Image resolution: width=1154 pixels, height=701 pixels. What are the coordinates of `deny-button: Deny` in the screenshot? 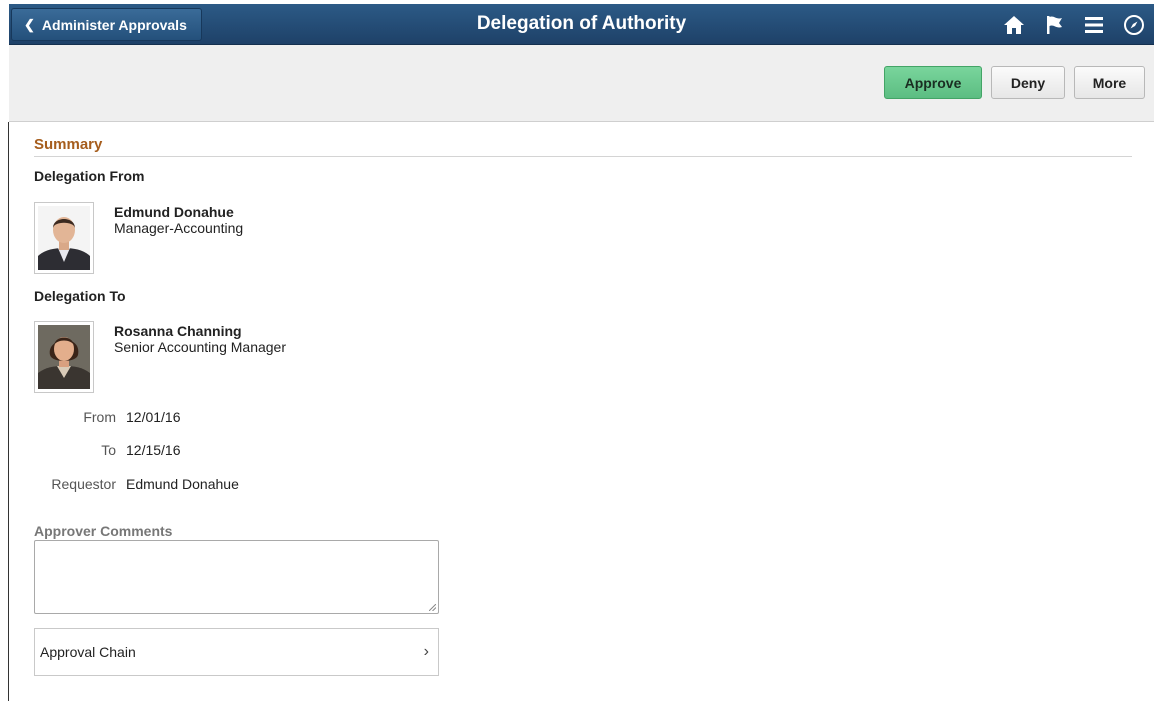 It's located at (1028, 82).